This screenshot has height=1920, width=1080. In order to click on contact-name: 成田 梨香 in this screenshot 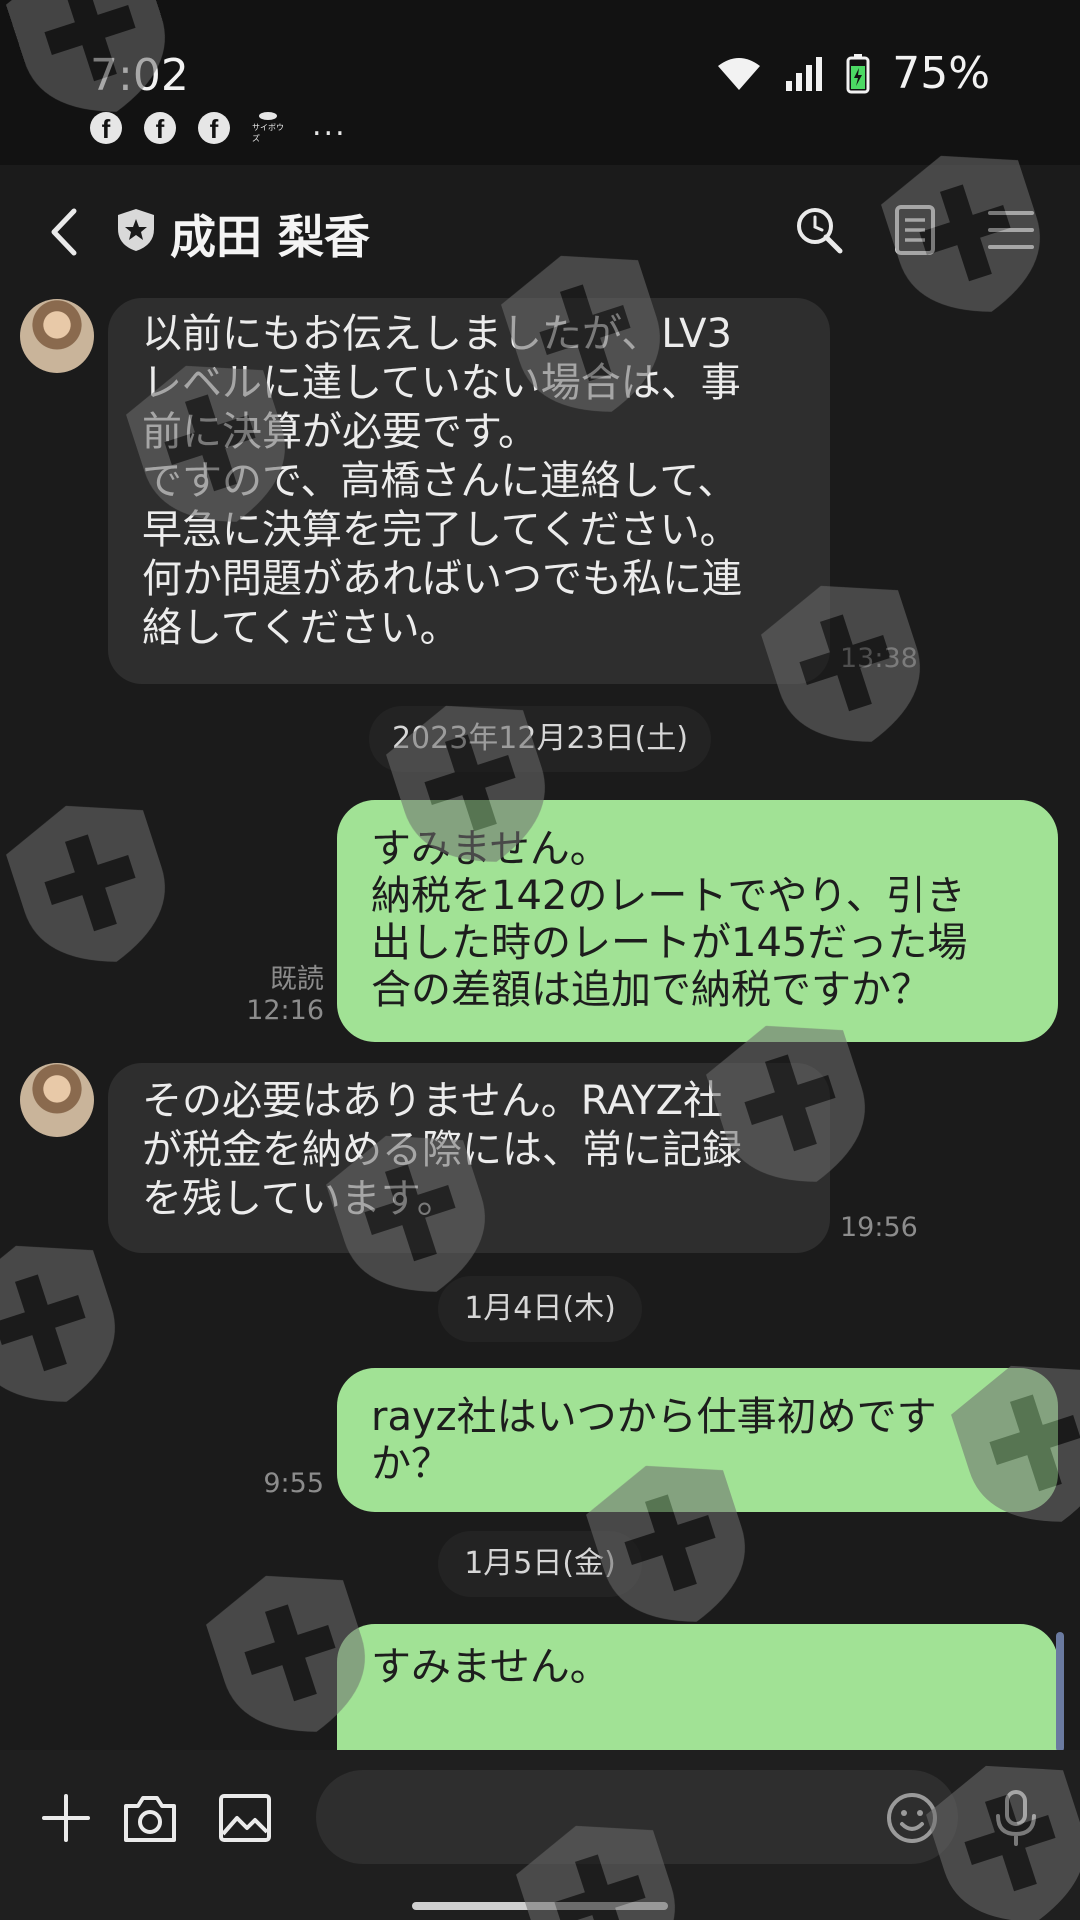, I will do `click(270, 234)`.